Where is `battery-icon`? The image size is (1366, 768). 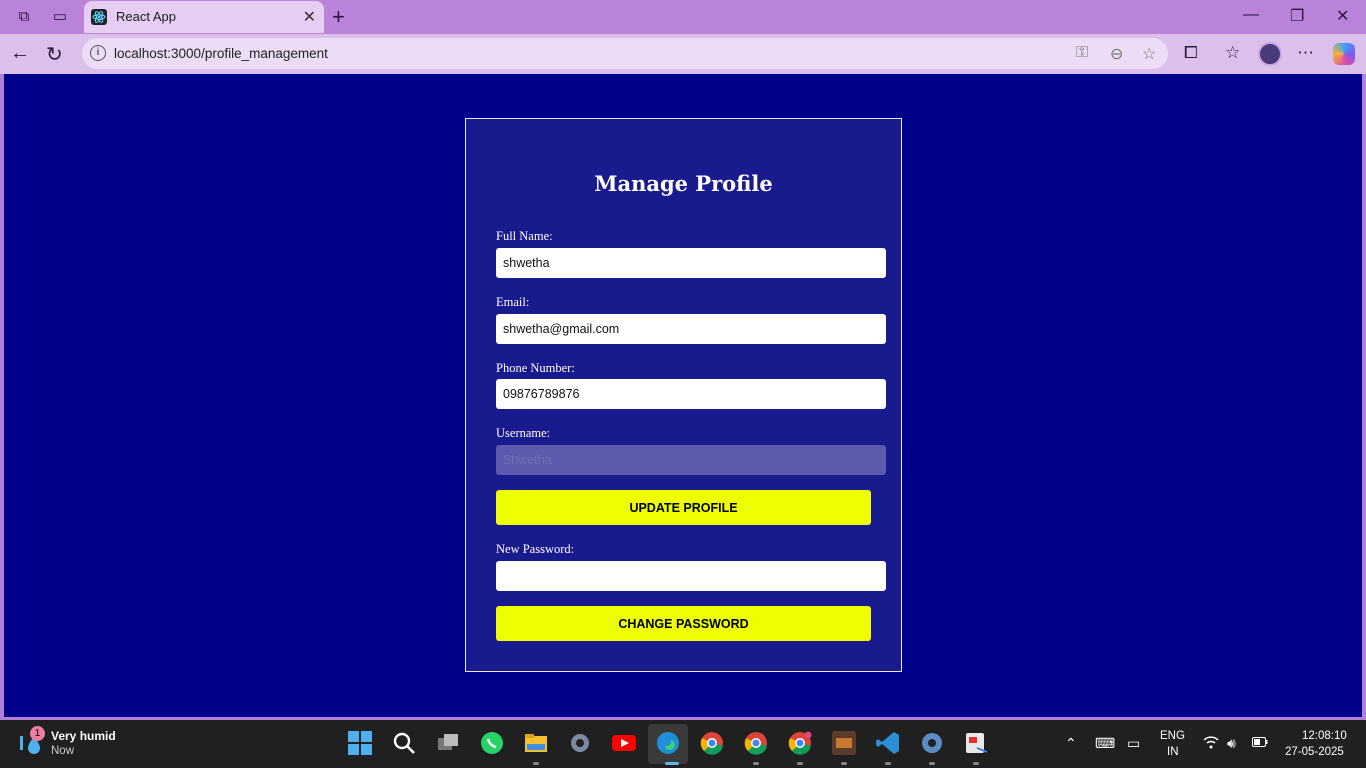
battery-icon is located at coordinates (1260, 743).